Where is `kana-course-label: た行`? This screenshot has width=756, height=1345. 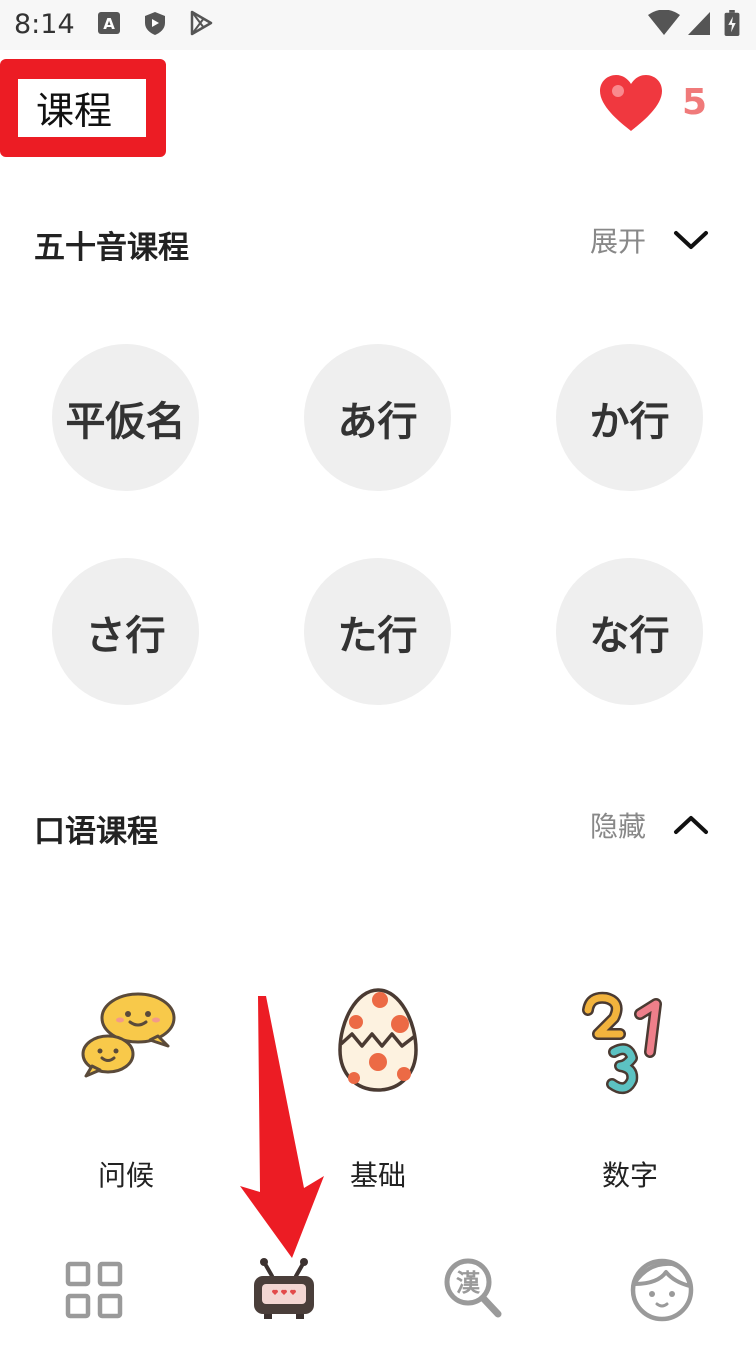 kana-course-label: た行 is located at coordinates (377, 635).